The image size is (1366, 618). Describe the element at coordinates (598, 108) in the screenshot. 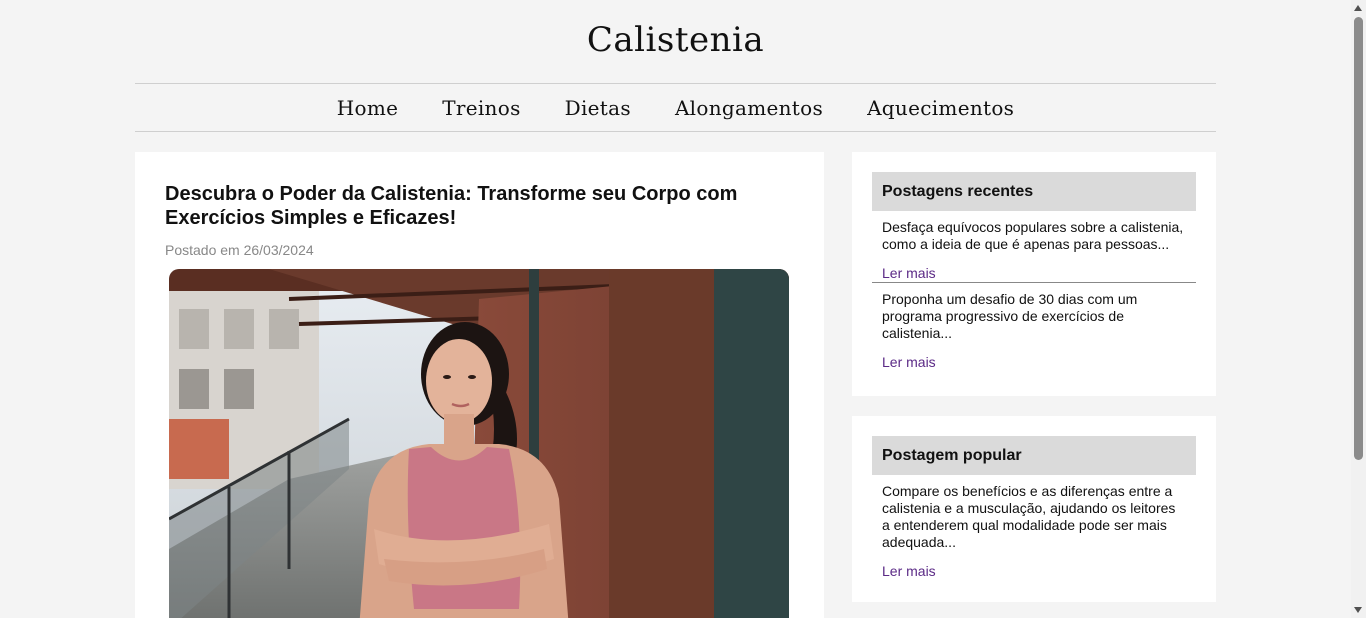

I see `nav-item-dietas: Dietas` at that location.